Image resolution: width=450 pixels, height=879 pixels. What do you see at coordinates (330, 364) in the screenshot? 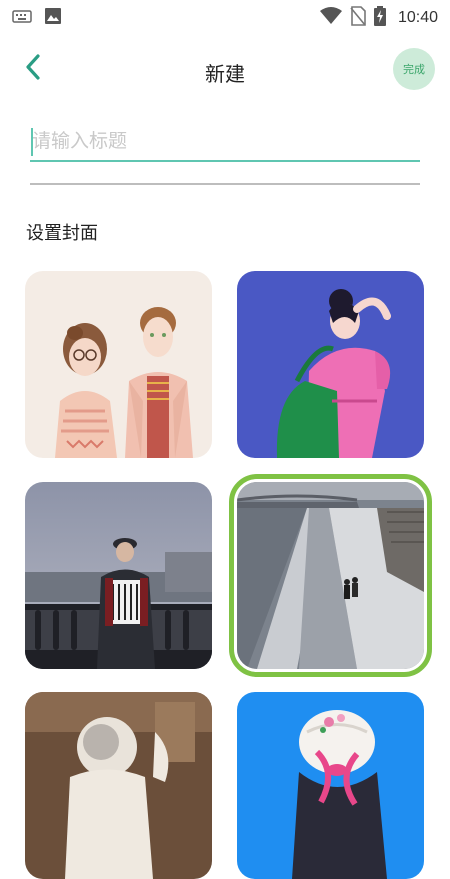
I see `cover-illustration-pink-shirt-woman` at bounding box center [330, 364].